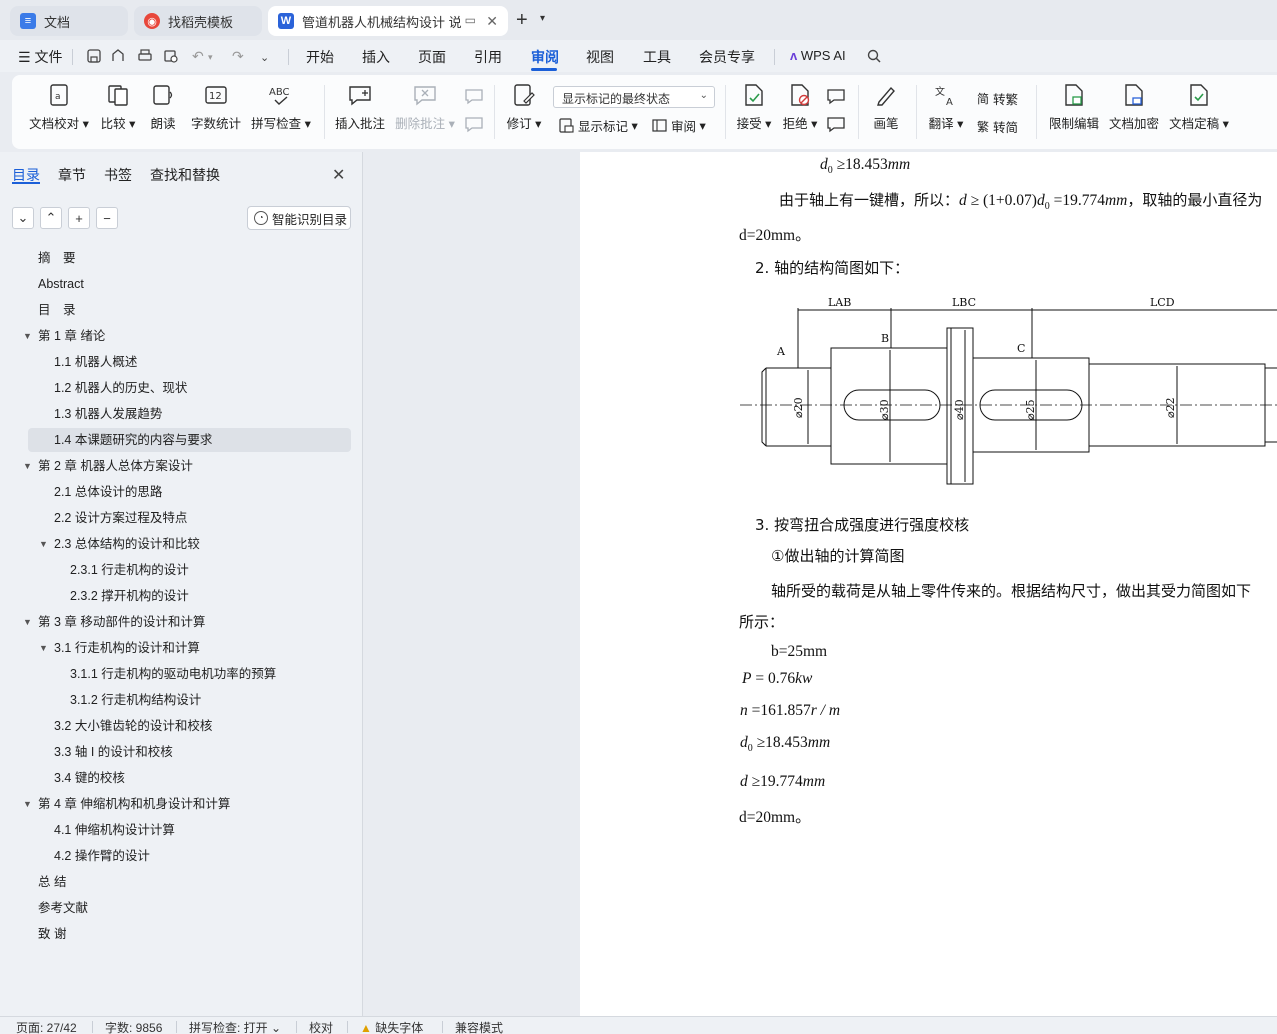  Describe the element at coordinates (299, 218) in the screenshot. I see `smart-toc-button: ◔ 智能识别目录` at that location.